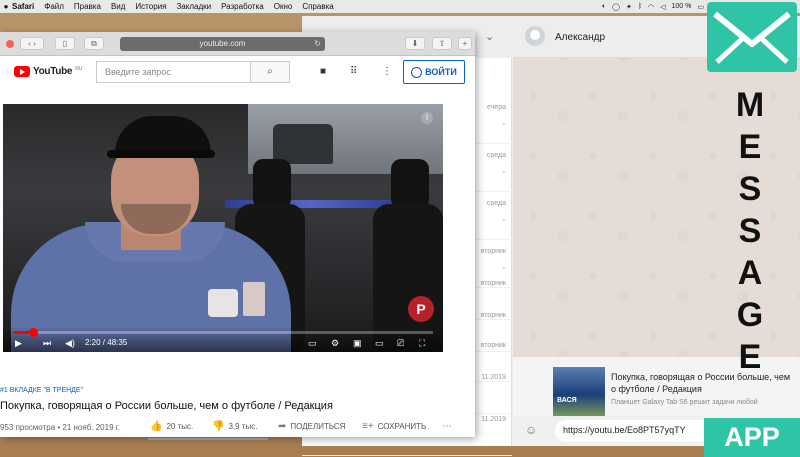  I want to click on more-actions-icon: ⋯, so click(447, 426).